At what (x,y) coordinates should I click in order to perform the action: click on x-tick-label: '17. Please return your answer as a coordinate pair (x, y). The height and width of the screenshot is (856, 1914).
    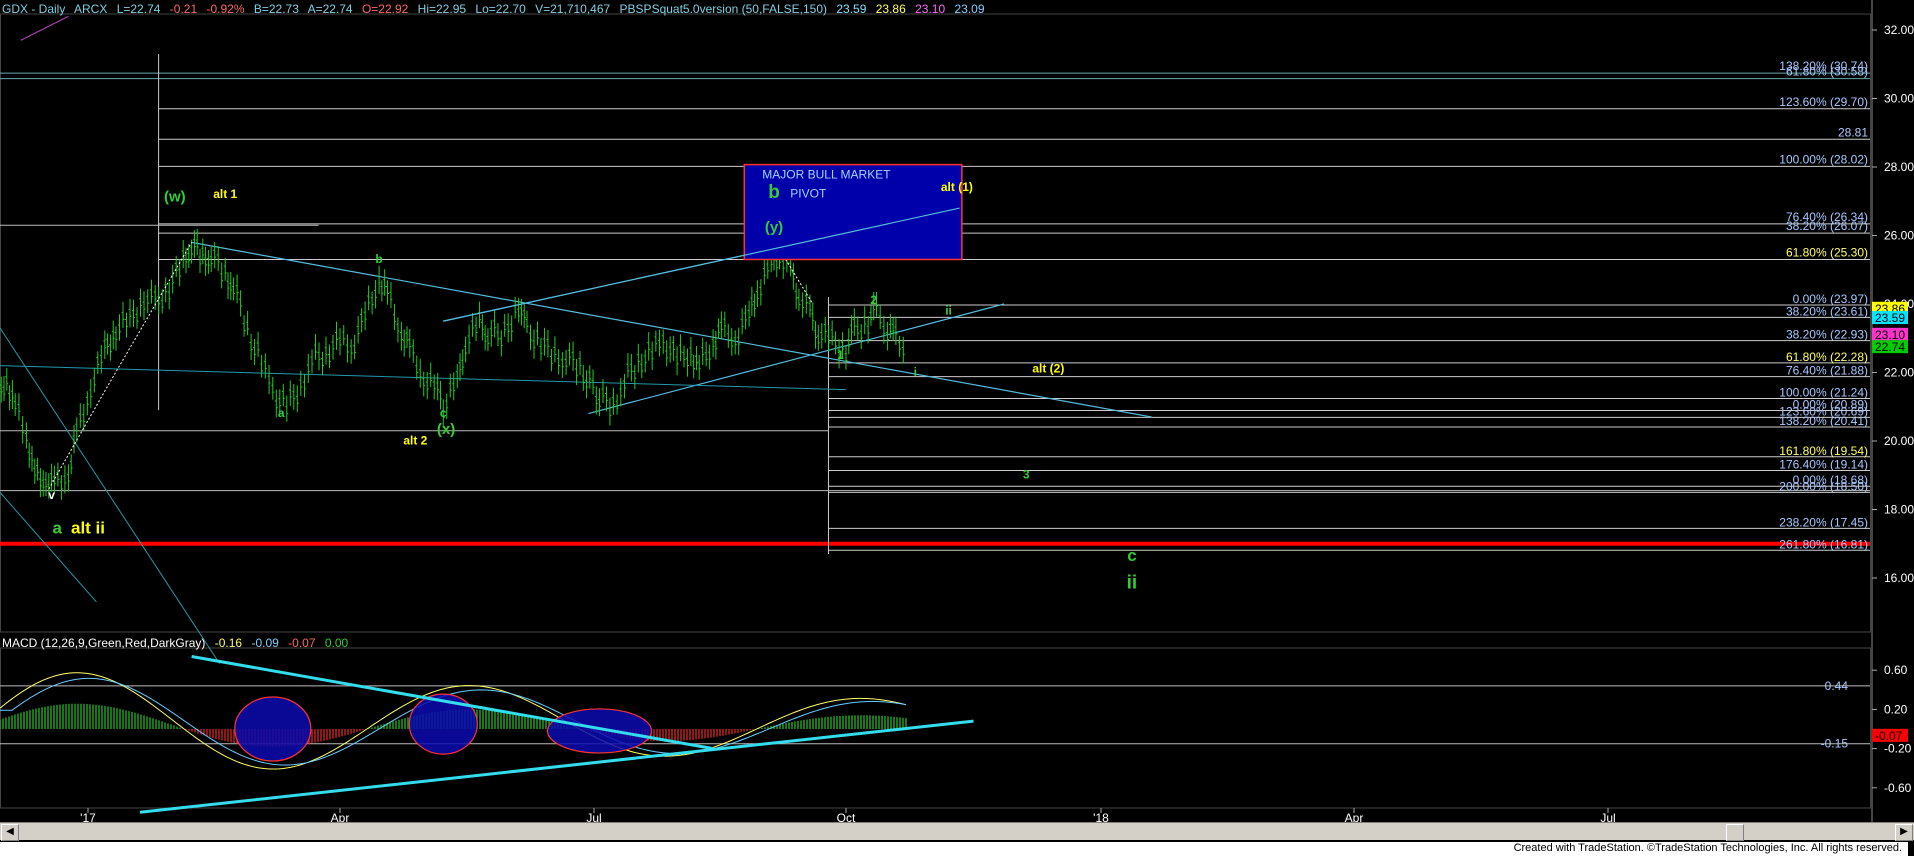
    Looking at the image, I should click on (88, 816).